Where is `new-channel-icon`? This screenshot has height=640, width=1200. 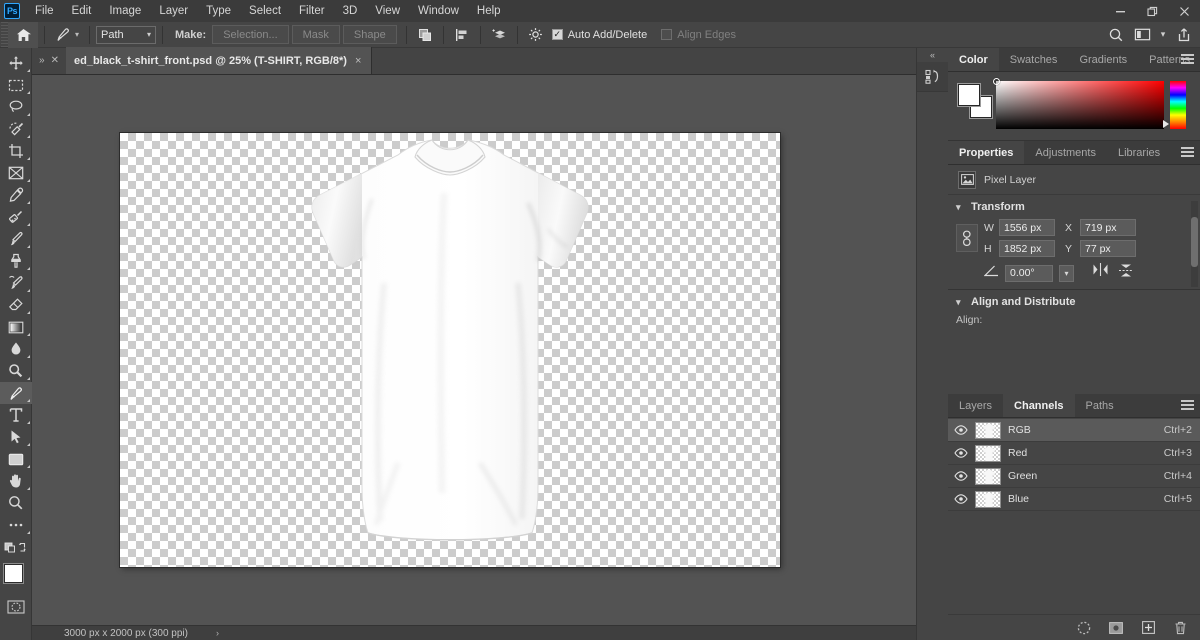 new-channel-icon is located at coordinates (1148, 628).